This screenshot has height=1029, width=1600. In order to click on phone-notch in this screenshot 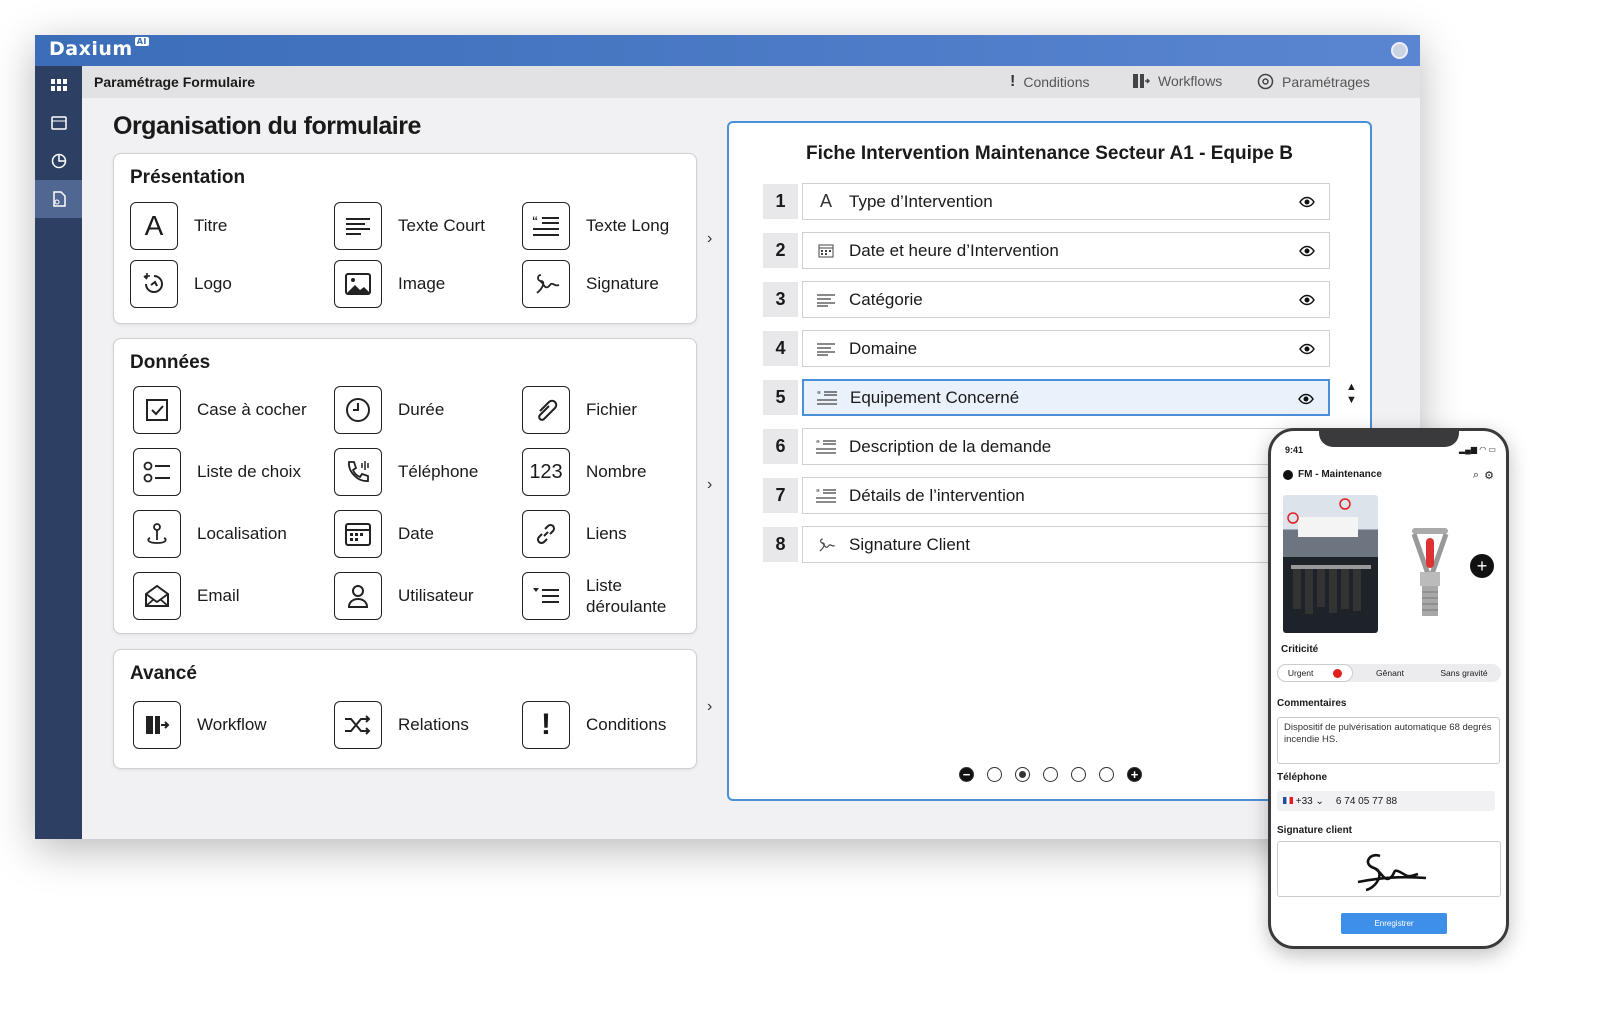, I will do `click(1389, 439)`.